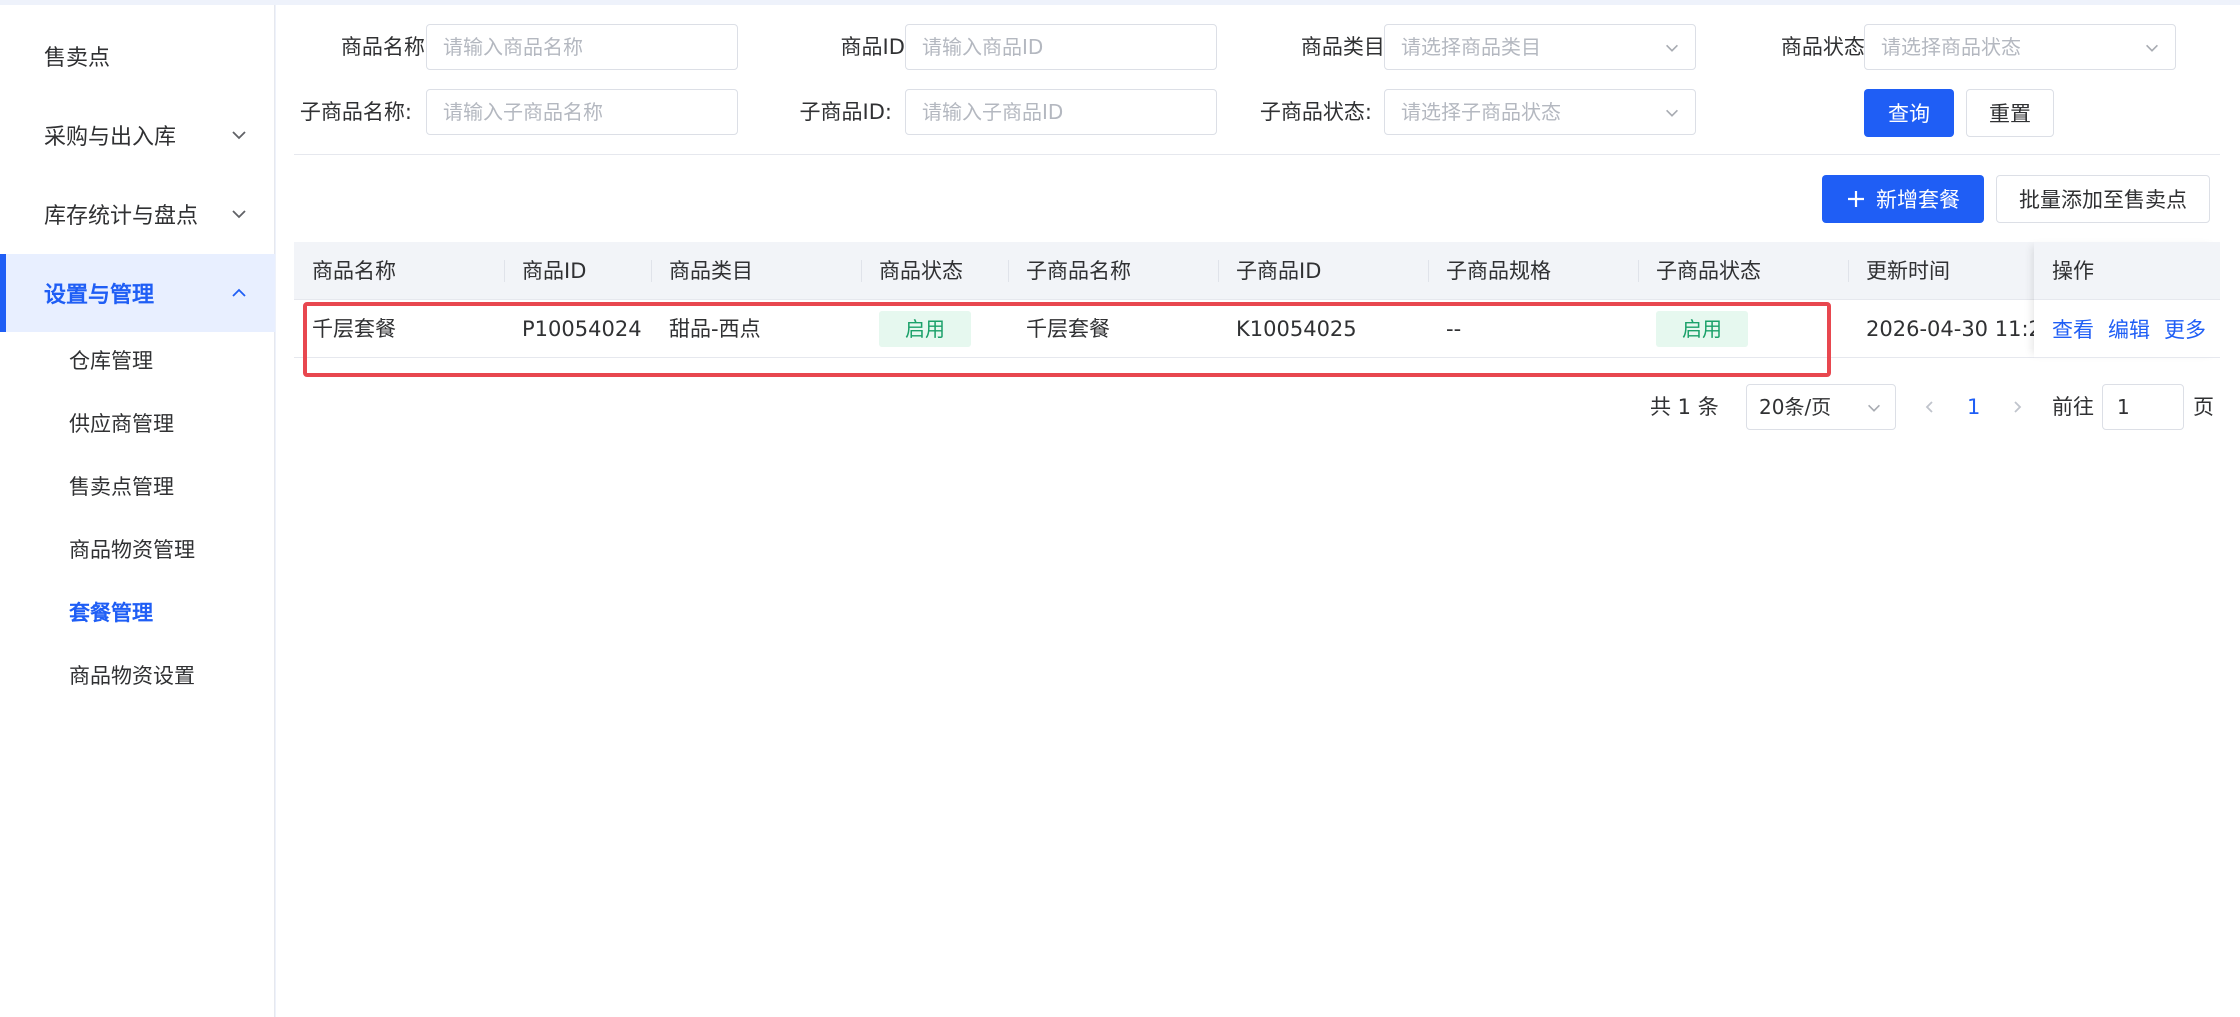 This screenshot has height=1017, width=2240. I want to click on column-header: 子商品名称, so click(1078, 271).